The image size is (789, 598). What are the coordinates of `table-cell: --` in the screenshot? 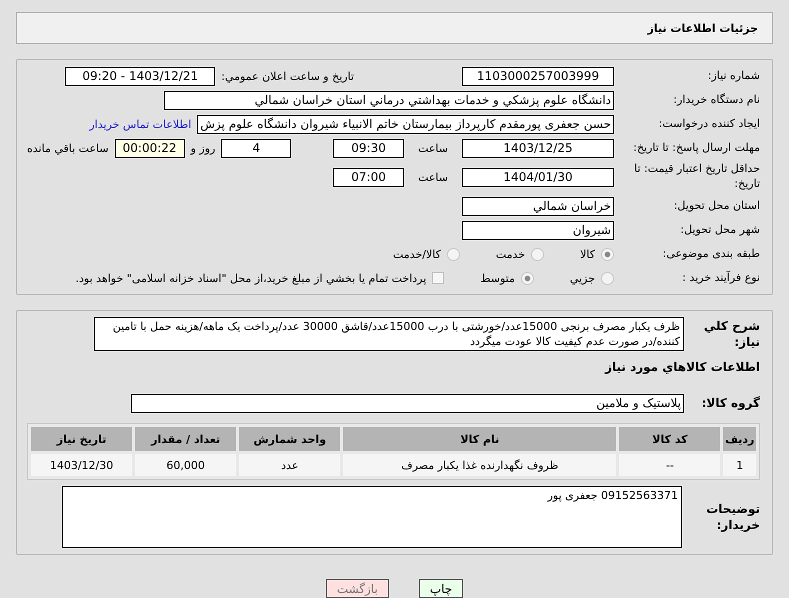 It's located at (669, 465).